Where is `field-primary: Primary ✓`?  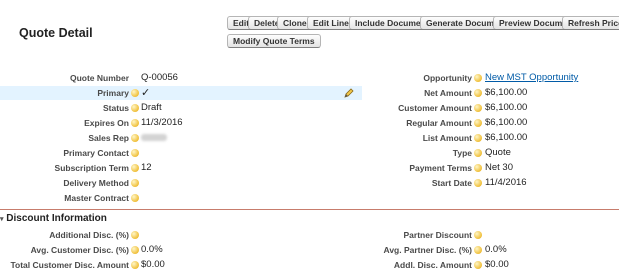 field-primary: Primary ✓ is located at coordinates (181, 93).